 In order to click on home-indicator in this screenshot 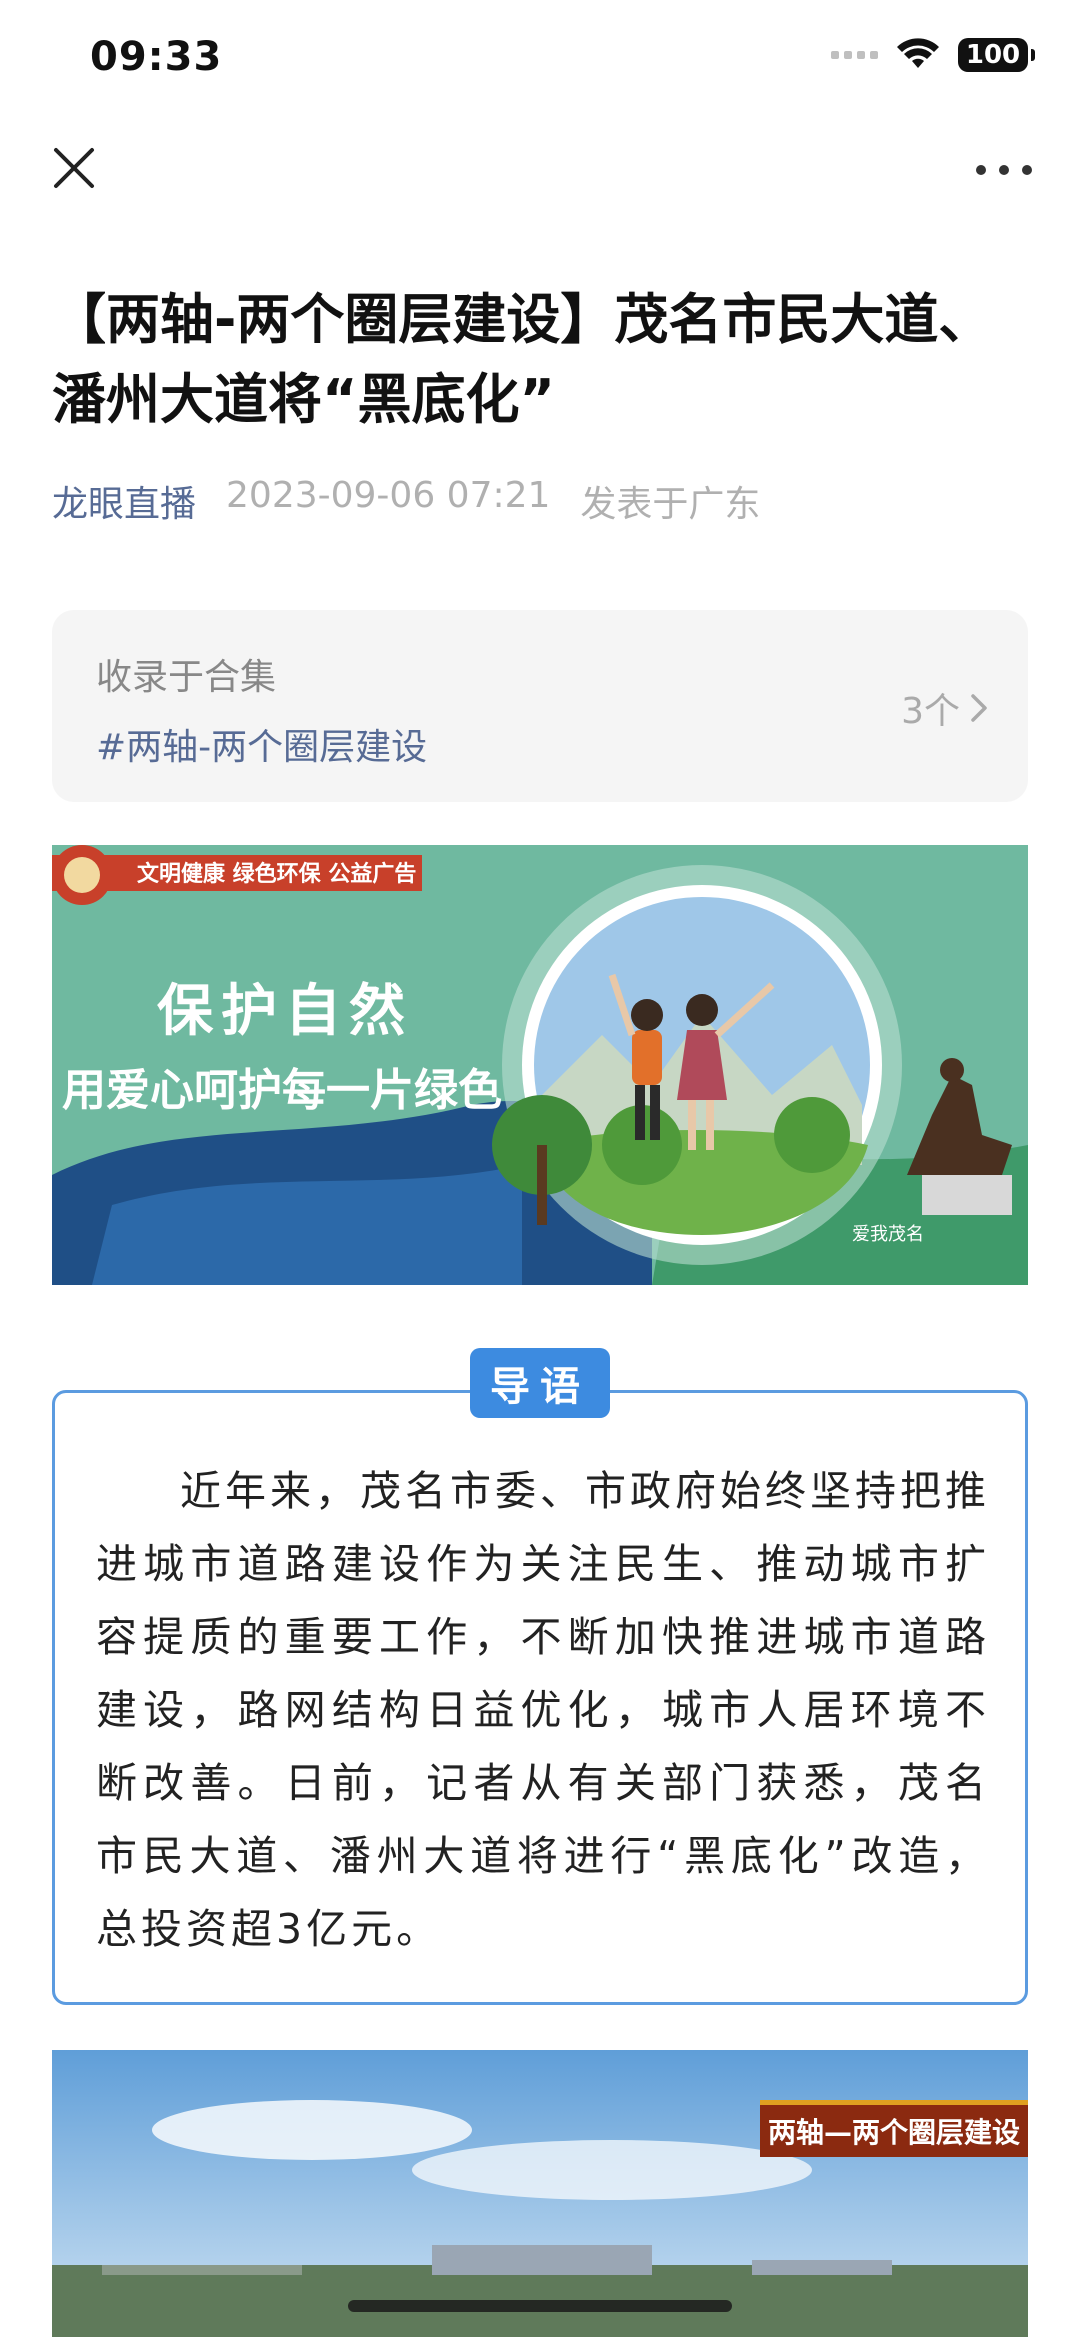, I will do `click(540, 2306)`.